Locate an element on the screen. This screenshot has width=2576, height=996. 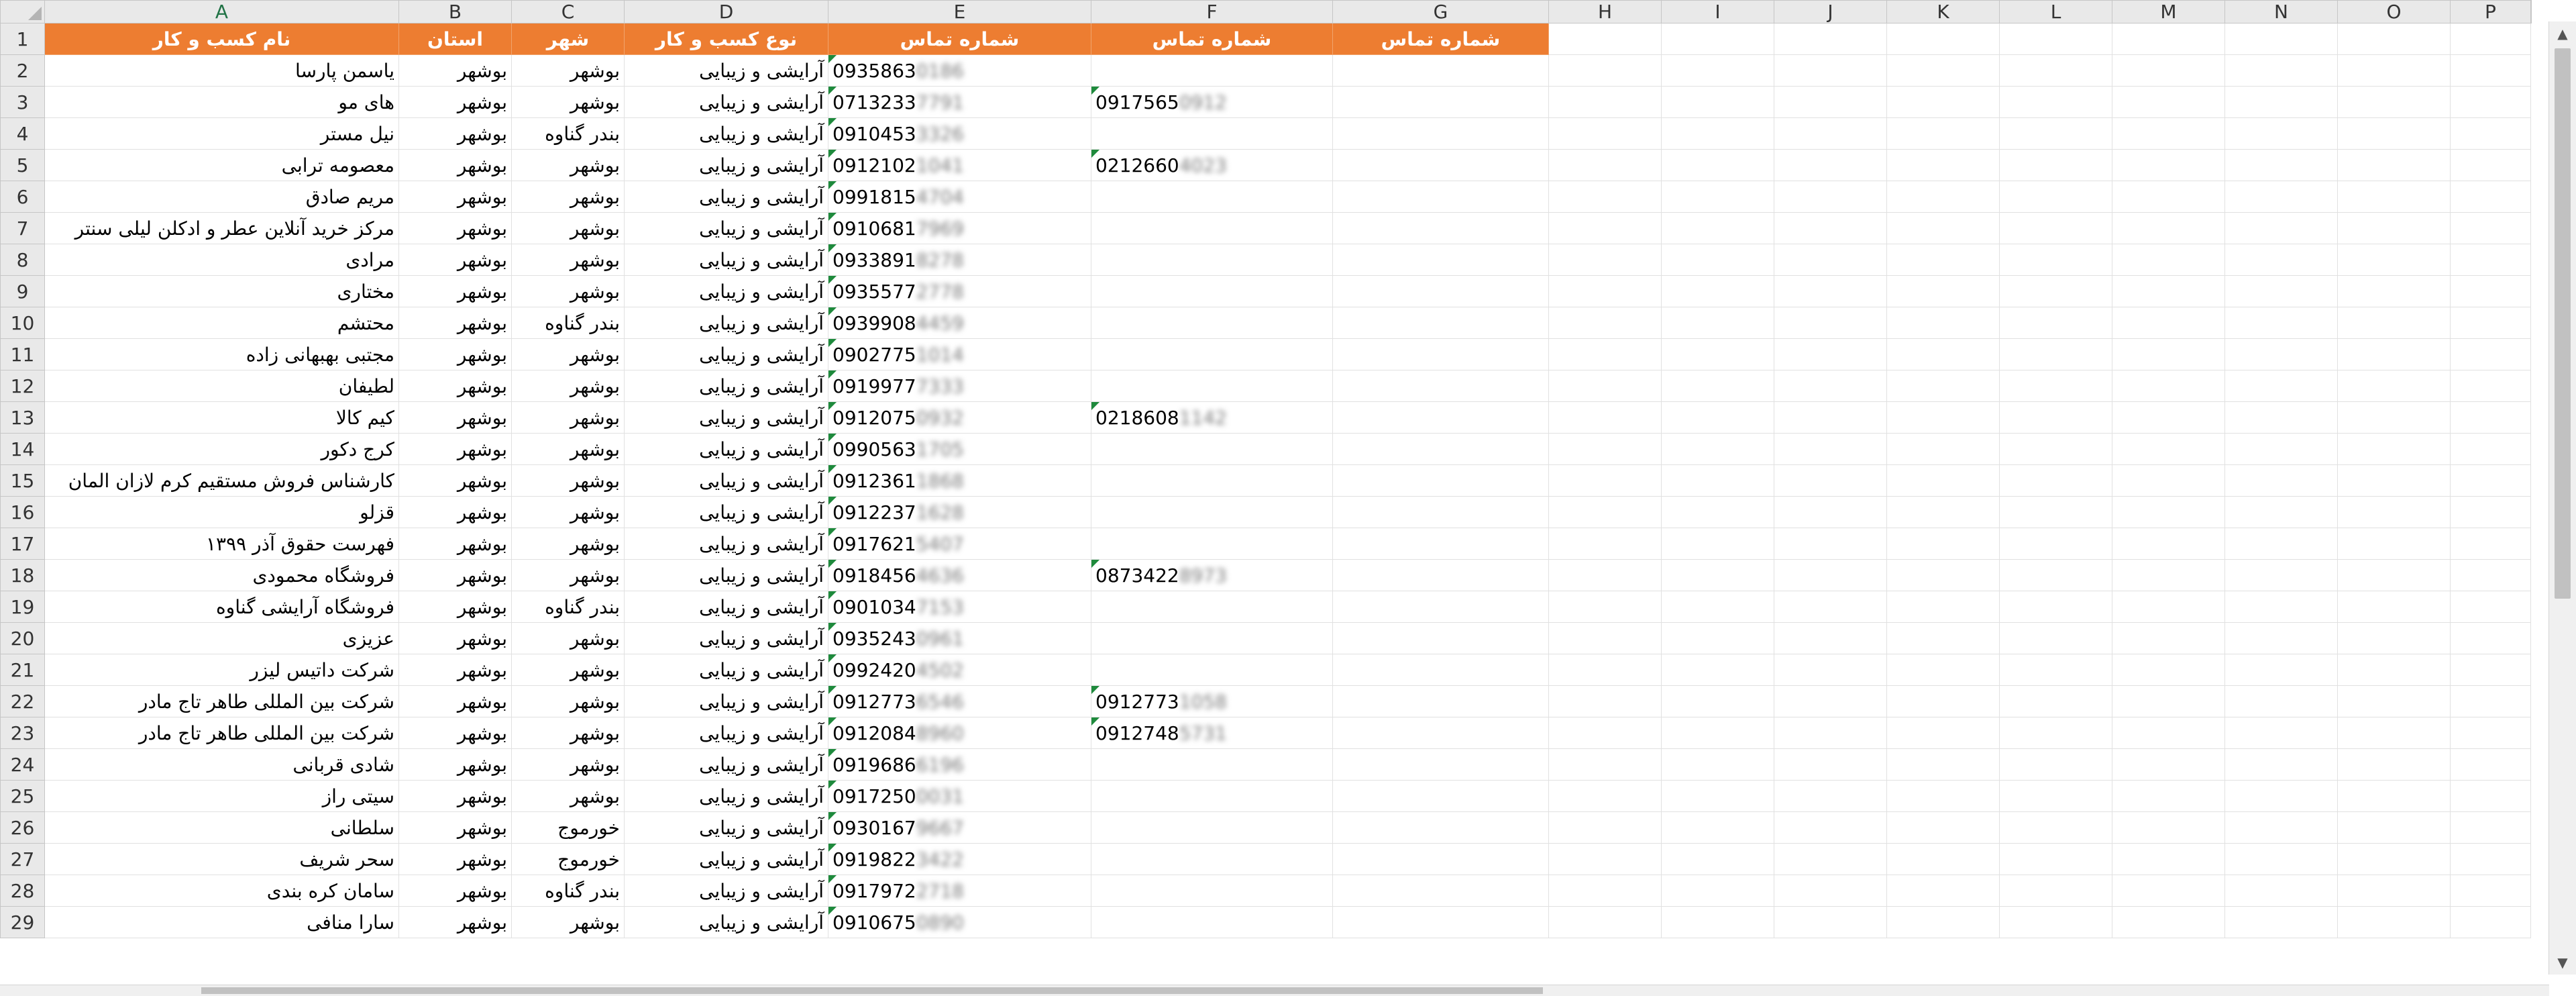
phone-cell: 09027751014 is located at coordinates (959, 354).